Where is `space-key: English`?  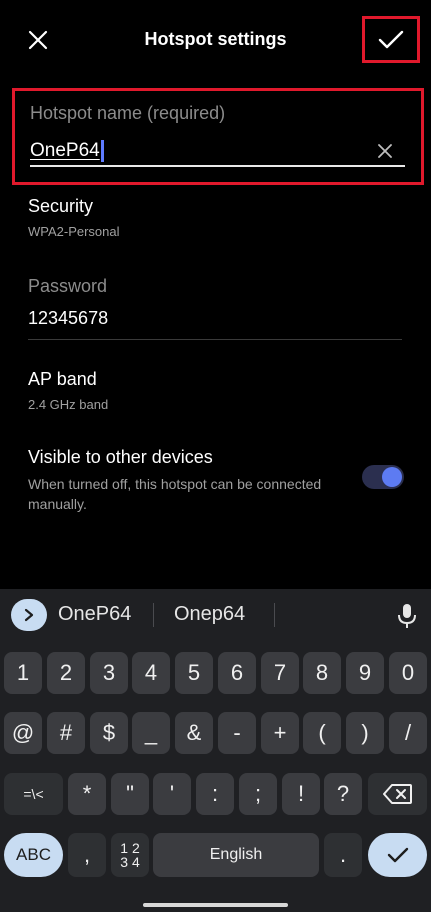 space-key: English is located at coordinates (236, 855).